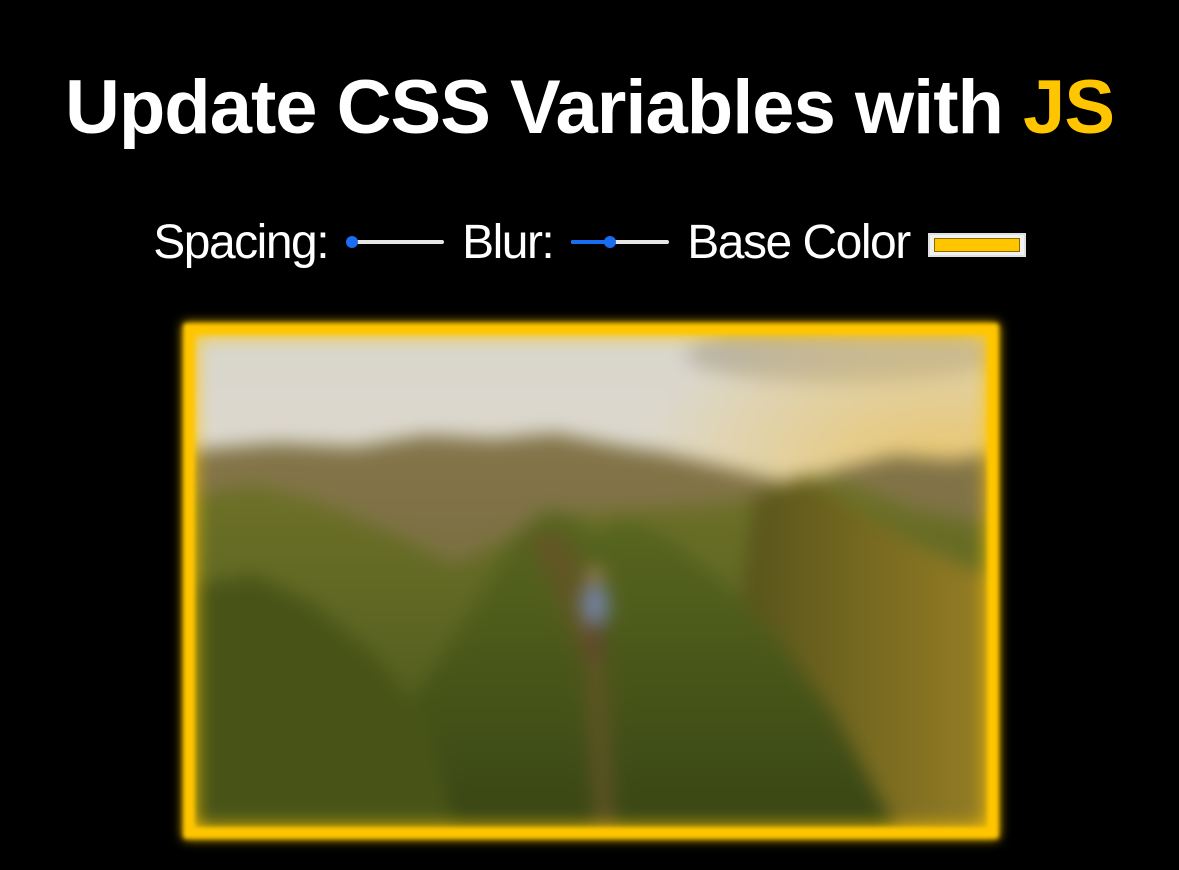 This screenshot has width=1179, height=870. I want to click on spacing-slider, so click(395, 242).